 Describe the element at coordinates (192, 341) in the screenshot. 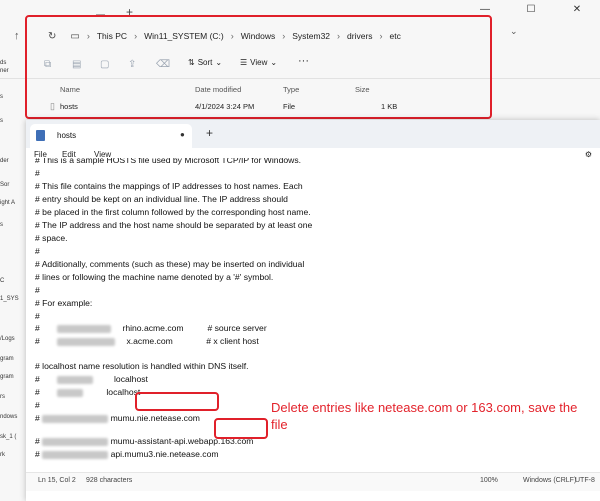

I see `example-host-x: x.acme.com # x client host` at that location.